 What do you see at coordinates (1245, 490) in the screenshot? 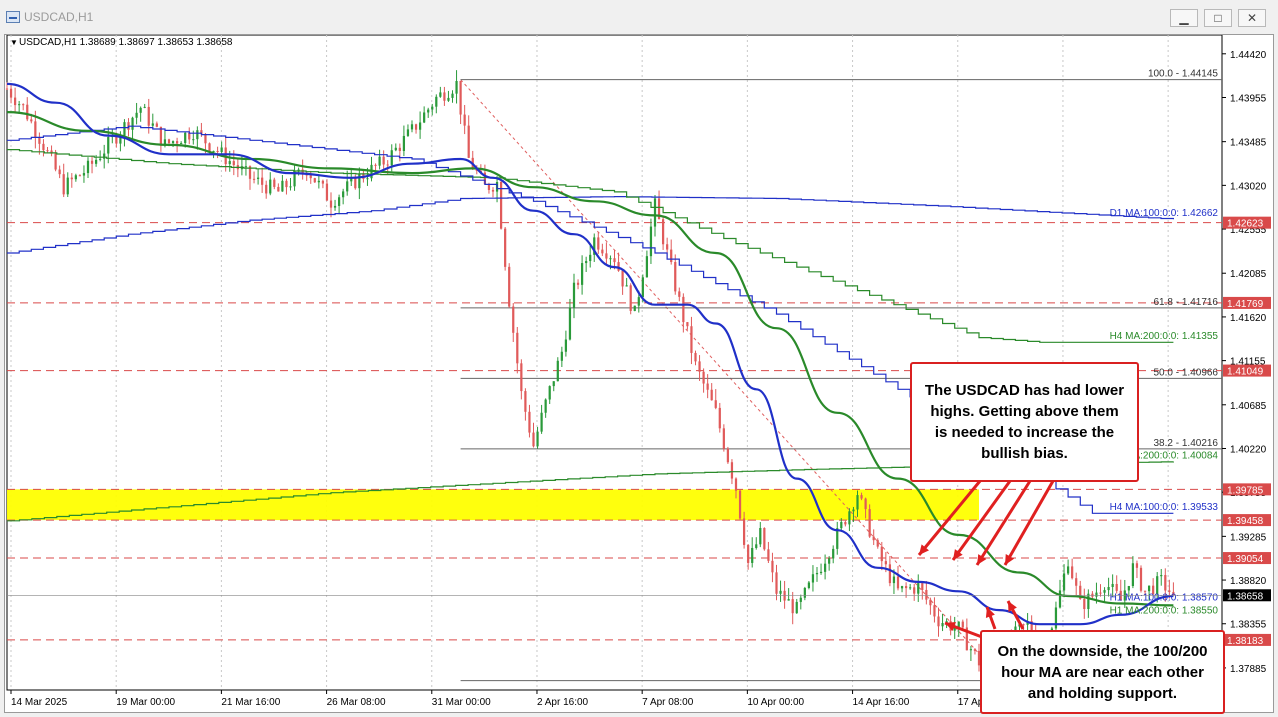
I see `level-price-label: 1.39785` at bounding box center [1245, 490].